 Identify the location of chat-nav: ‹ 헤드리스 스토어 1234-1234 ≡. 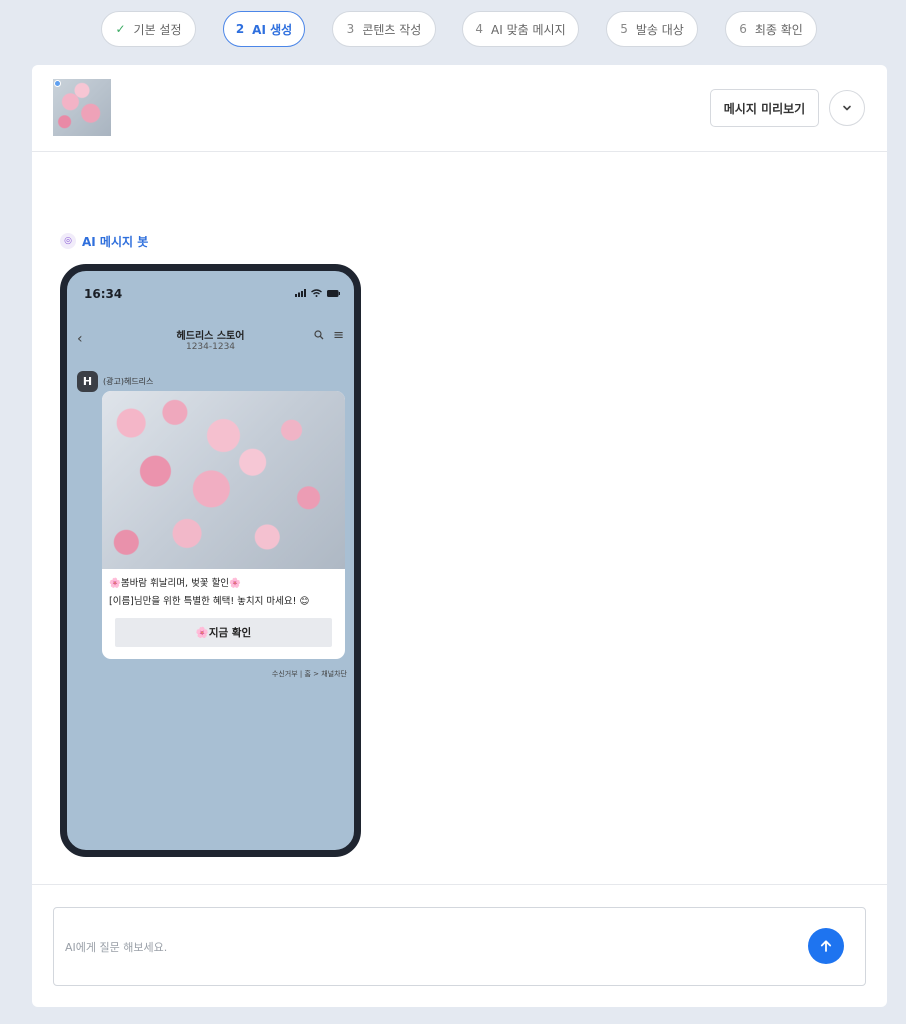
(210, 342).